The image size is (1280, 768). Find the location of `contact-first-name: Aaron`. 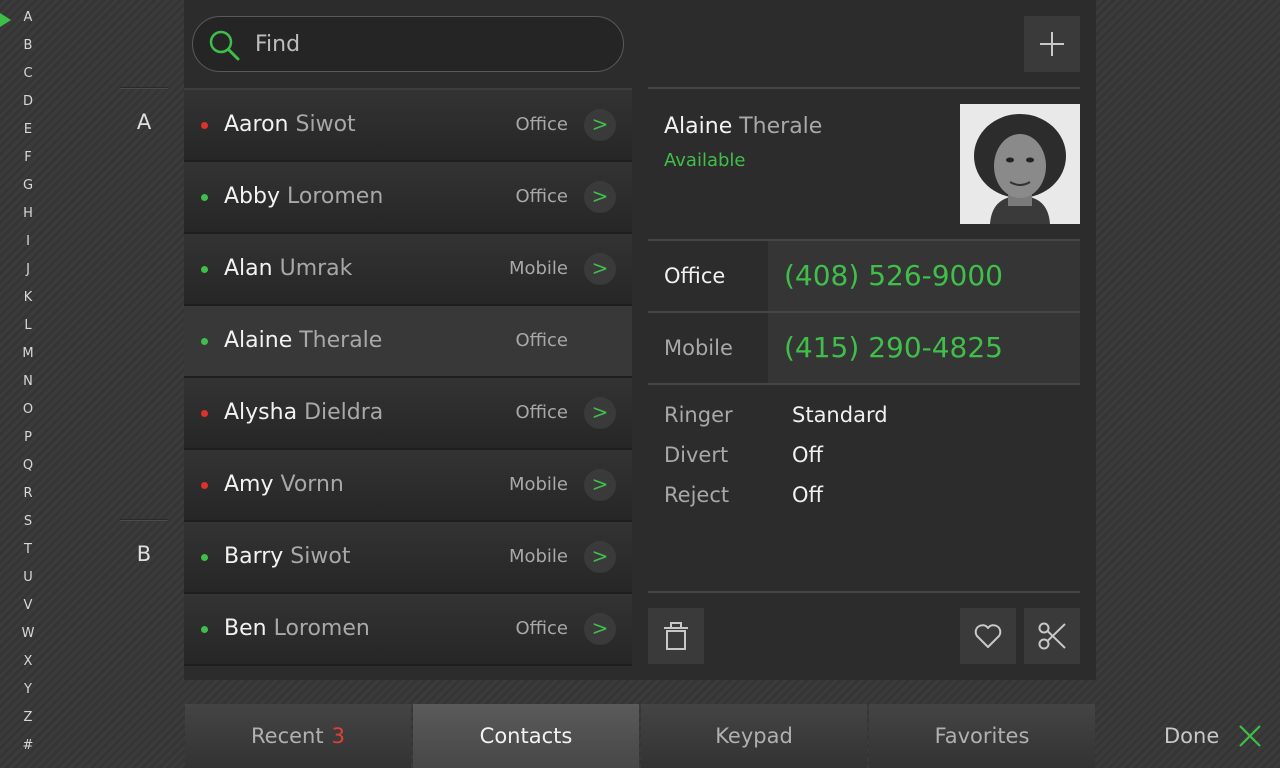

contact-first-name: Aaron is located at coordinates (256, 124).